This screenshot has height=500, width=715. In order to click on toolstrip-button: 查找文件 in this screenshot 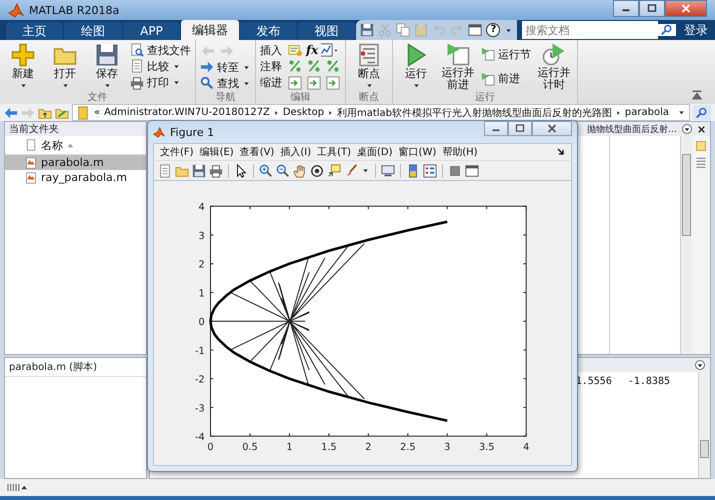, I will do `click(160, 50)`.